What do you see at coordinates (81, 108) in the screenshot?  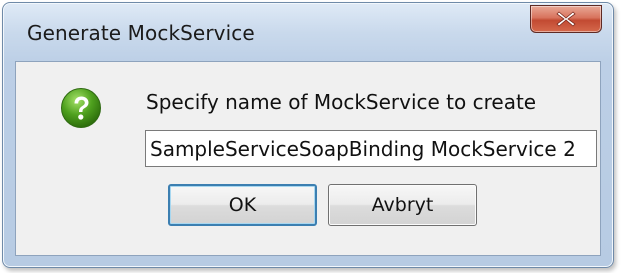 I see `question-icon` at bounding box center [81, 108].